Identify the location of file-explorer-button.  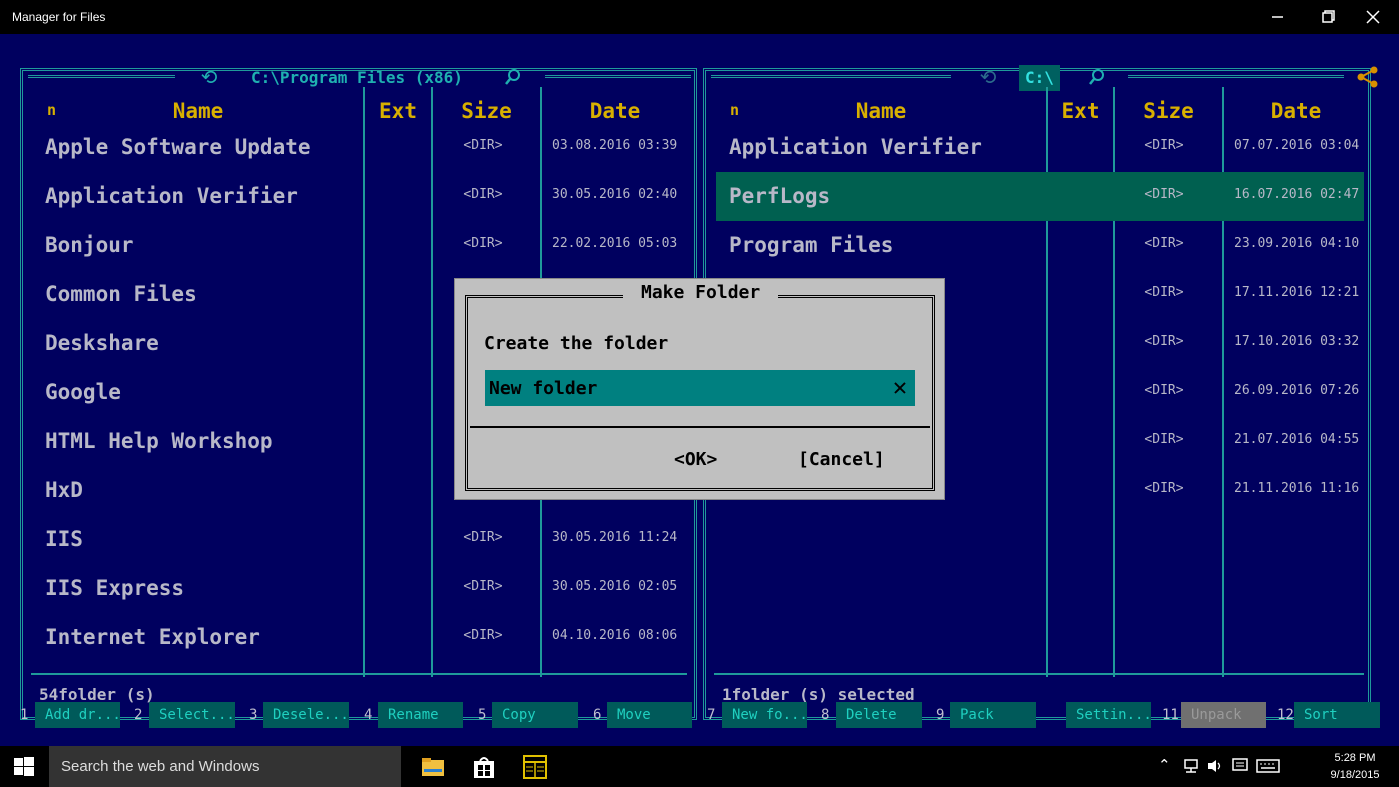
(433, 767).